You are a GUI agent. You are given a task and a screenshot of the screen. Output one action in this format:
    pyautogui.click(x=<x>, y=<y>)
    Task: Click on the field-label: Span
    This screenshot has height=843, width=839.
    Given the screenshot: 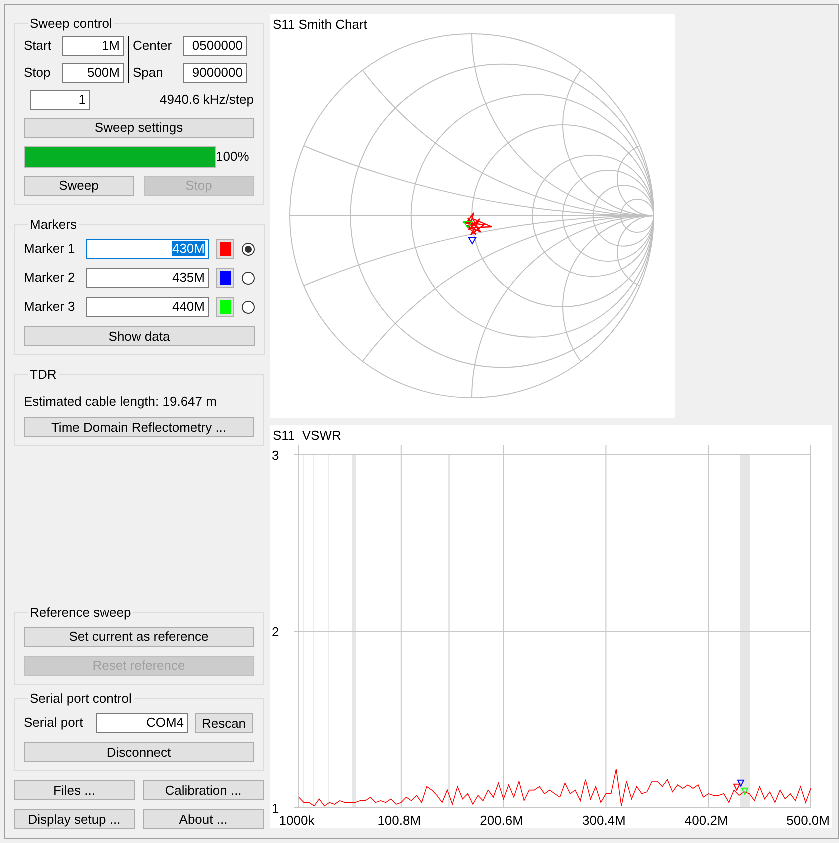 What is the action you would take?
    pyautogui.click(x=148, y=73)
    